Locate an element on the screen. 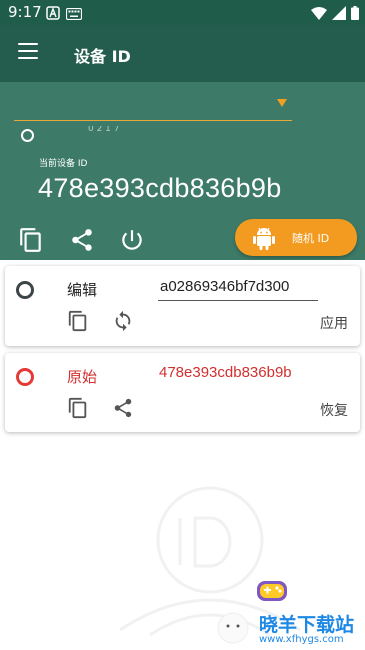 The height and width of the screenshot is (650, 365). random-id-button: 随机 ID is located at coordinates (296, 237).